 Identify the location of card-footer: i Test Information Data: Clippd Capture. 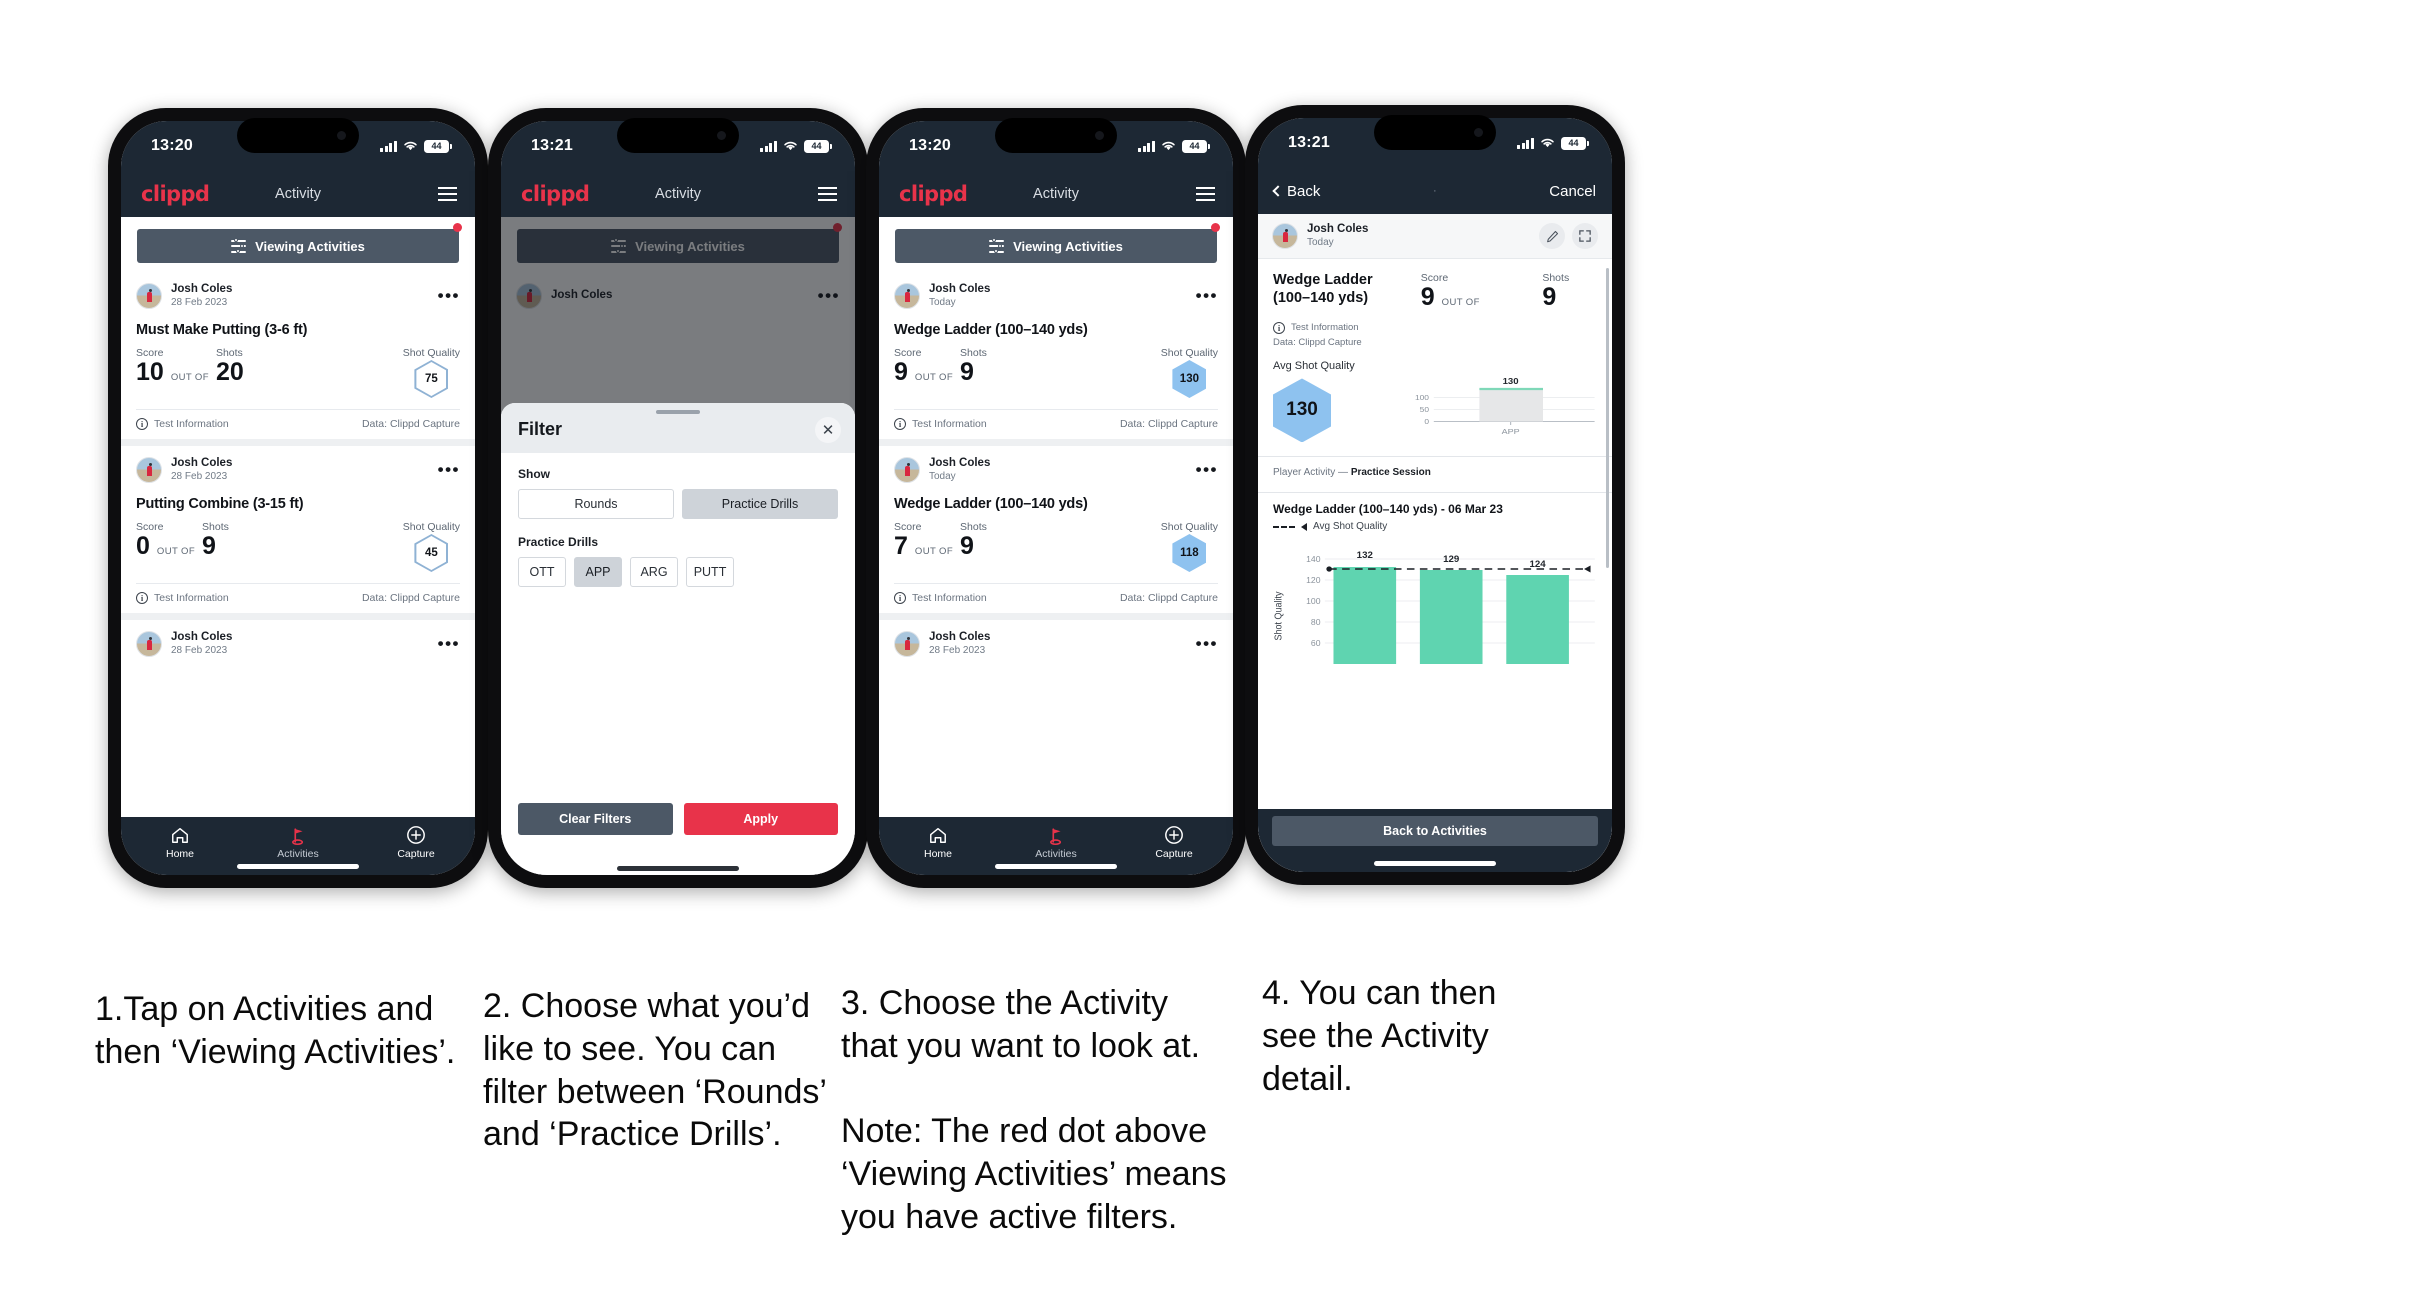
(298, 598).